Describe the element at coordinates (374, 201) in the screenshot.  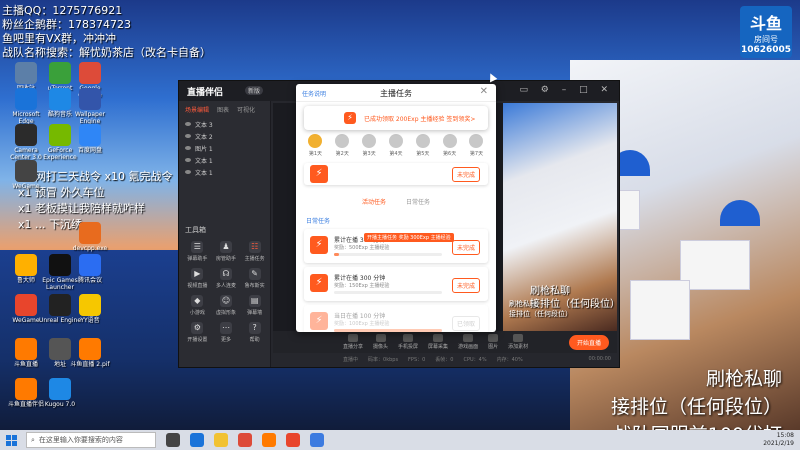
I see `tab-activity-tasks: 活动任务` at that location.